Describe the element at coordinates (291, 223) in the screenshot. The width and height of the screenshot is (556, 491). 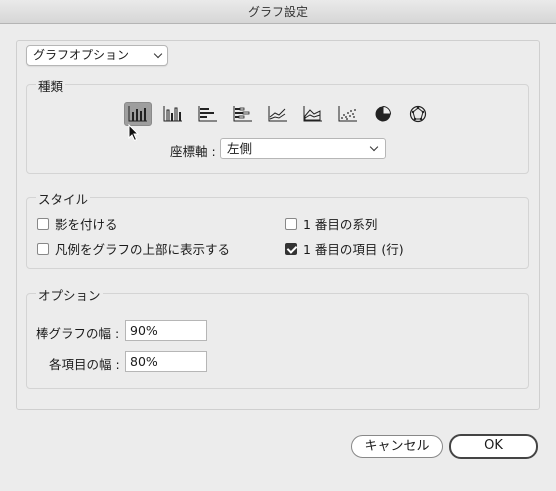
I see `first-row-checkbox-box` at that location.